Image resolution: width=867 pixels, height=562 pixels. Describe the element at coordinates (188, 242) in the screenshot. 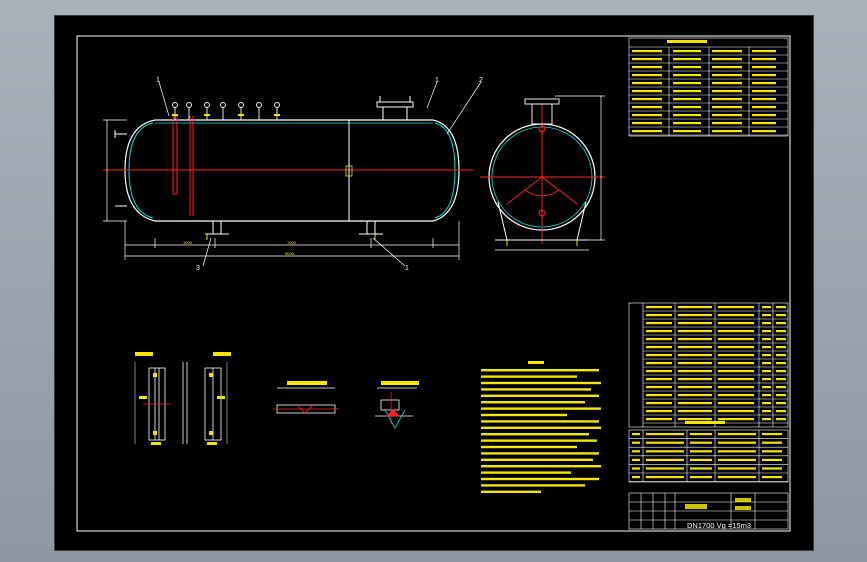

I see `dim-left-offset: 1000` at that location.